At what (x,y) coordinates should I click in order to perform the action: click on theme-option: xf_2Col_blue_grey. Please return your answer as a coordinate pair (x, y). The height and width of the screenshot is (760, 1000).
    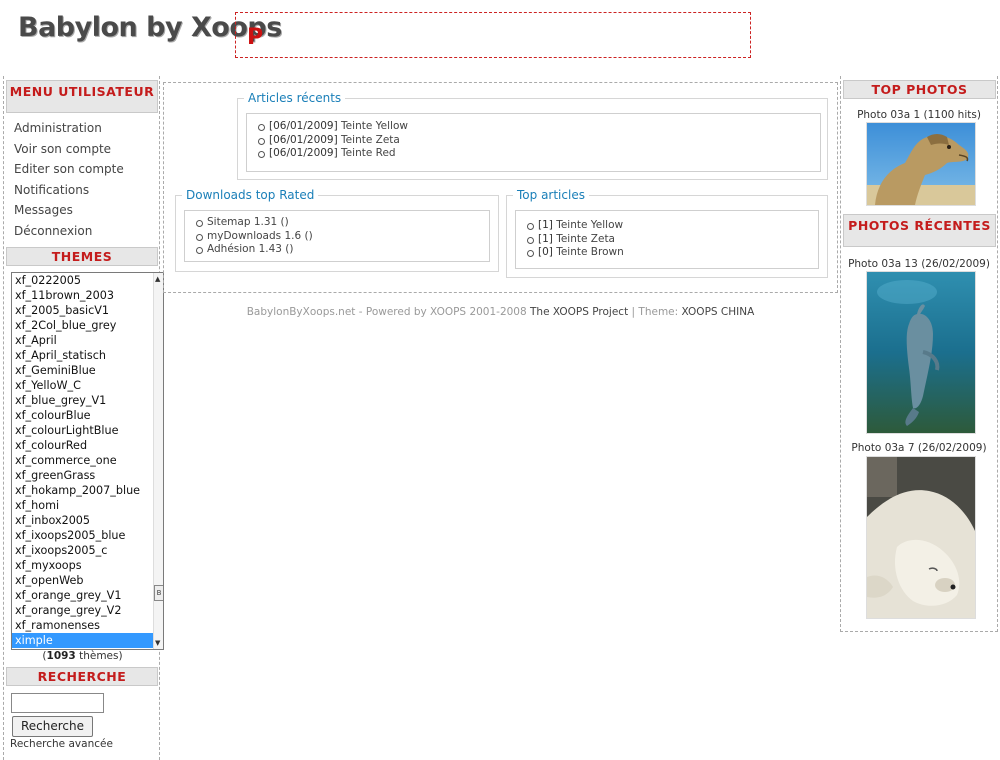
    Looking at the image, I should click on (82, 325).